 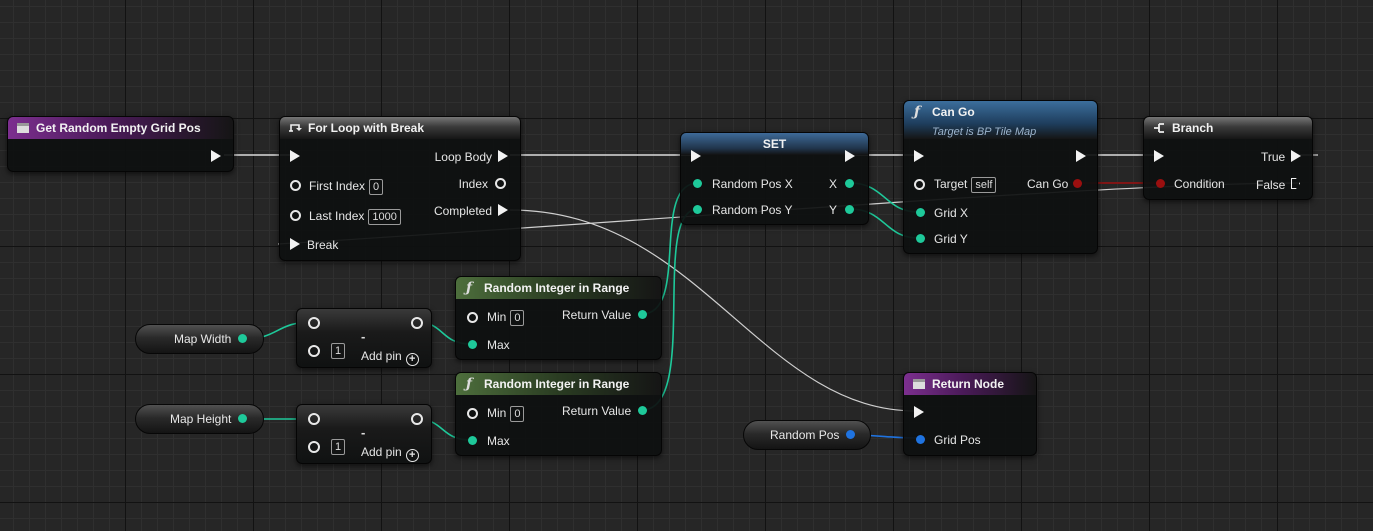 What do you see at coordinates (381, 452) in the screenshot?
I see `subtract-2-add-pin-label: Add pin` at bounding box center [381, 452].